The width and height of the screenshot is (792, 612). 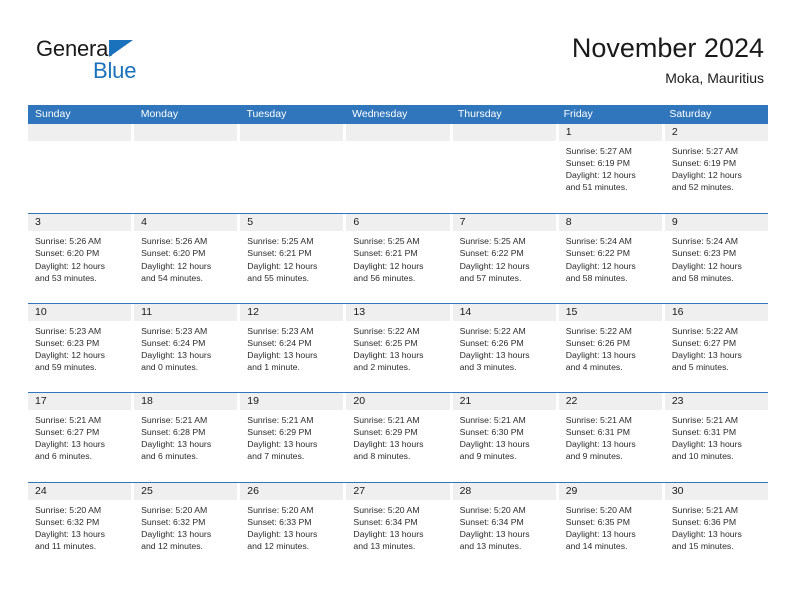 I want to click on weekday-header-friday: Friday, so click(x=578, y=114).